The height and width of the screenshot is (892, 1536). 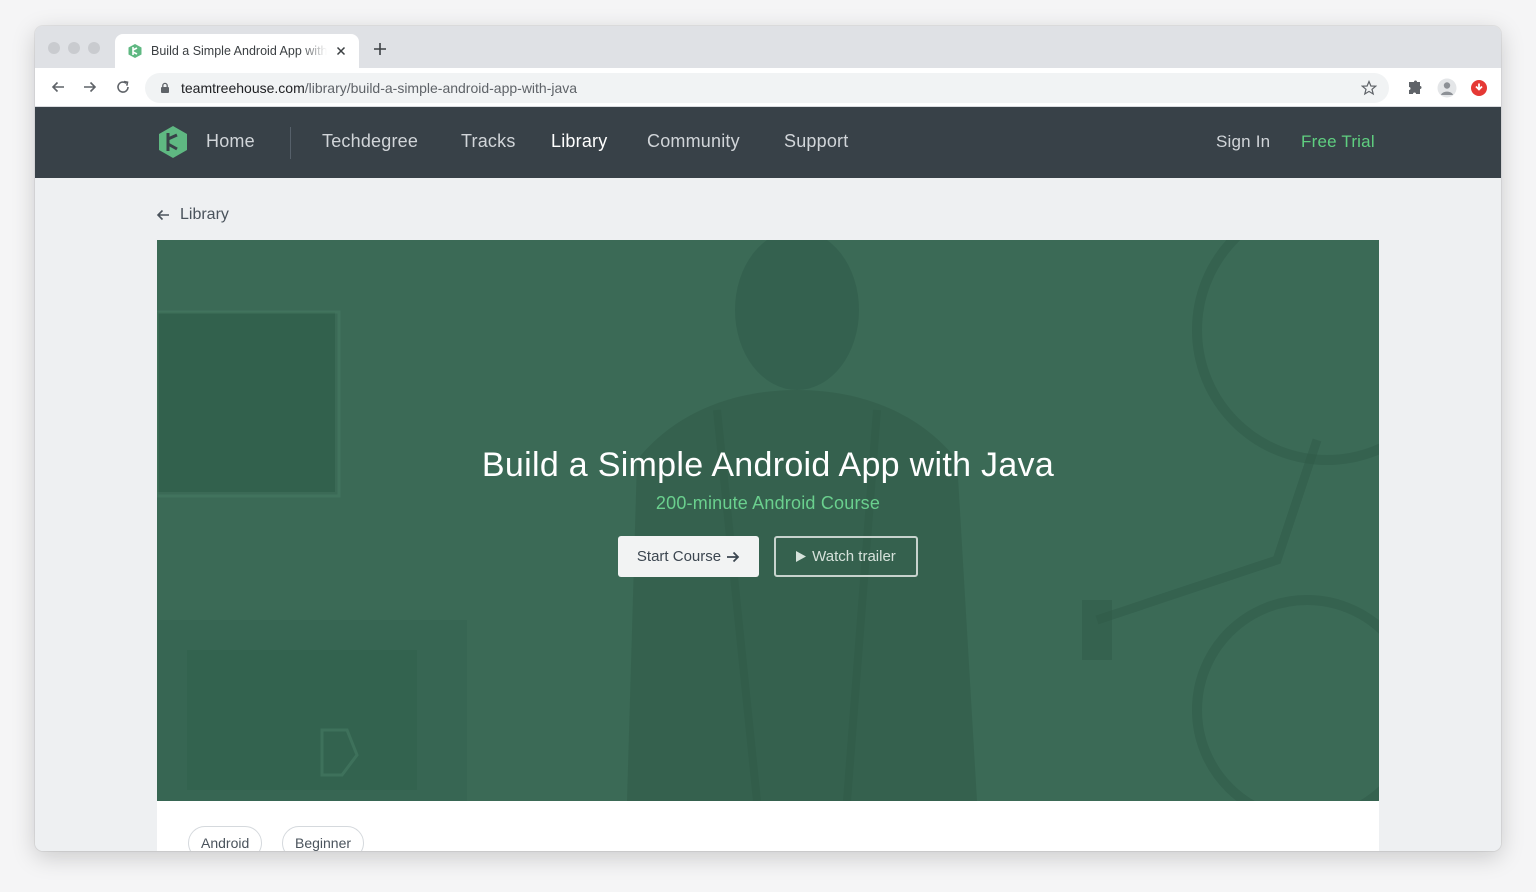 I want to click on lock-icon, so click(x=165, y=87).